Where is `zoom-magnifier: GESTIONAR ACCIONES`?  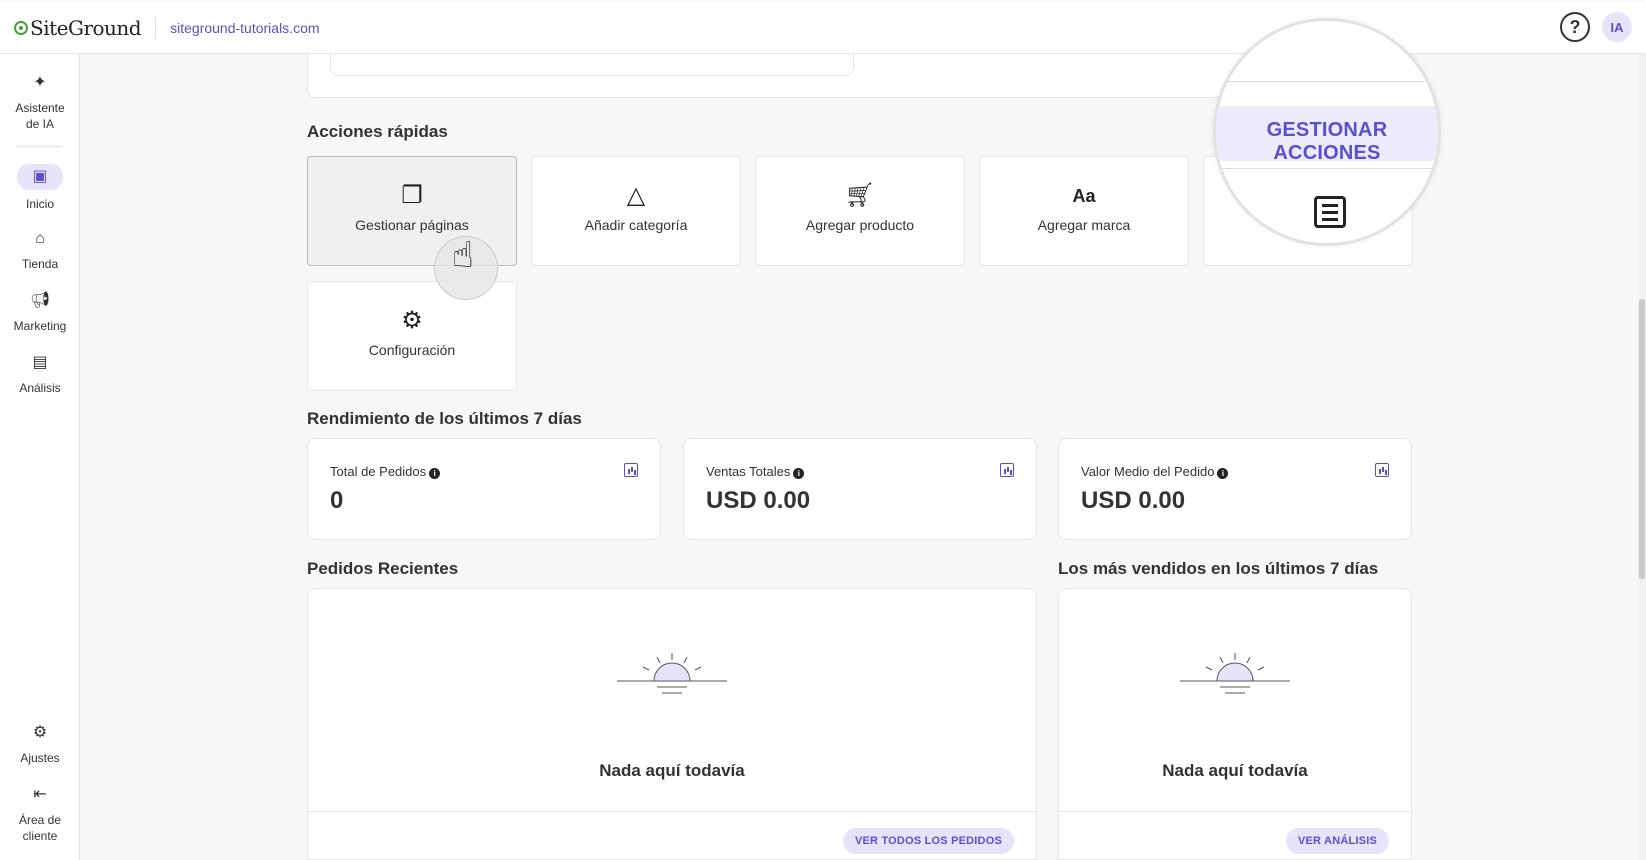 zoom-magnifier: GESTIONAR ACCIONES is located at coordinates (1327, 132).